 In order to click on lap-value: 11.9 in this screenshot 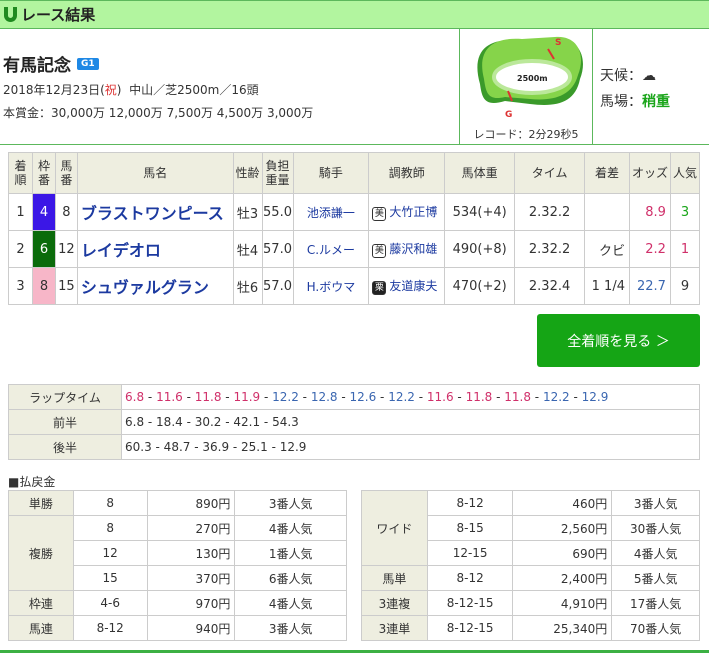, I will do `click(247, 397)`.